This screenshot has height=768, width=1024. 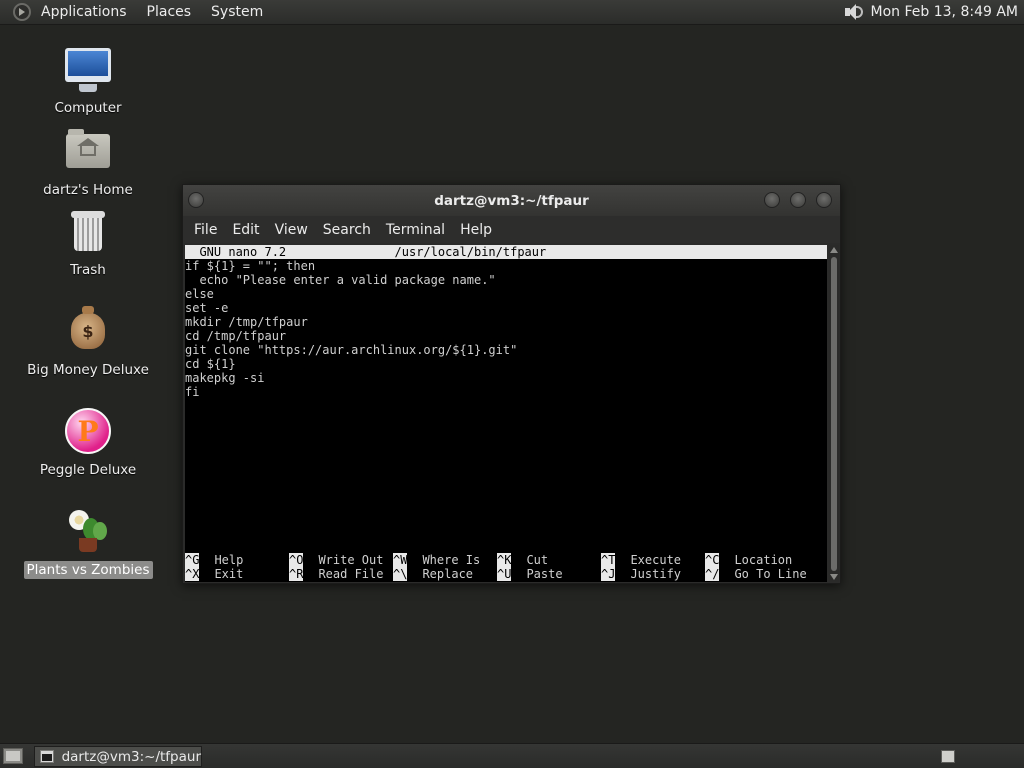 I want to click on shortcut-execute: ^T Execute, so click(x=641, y=560).